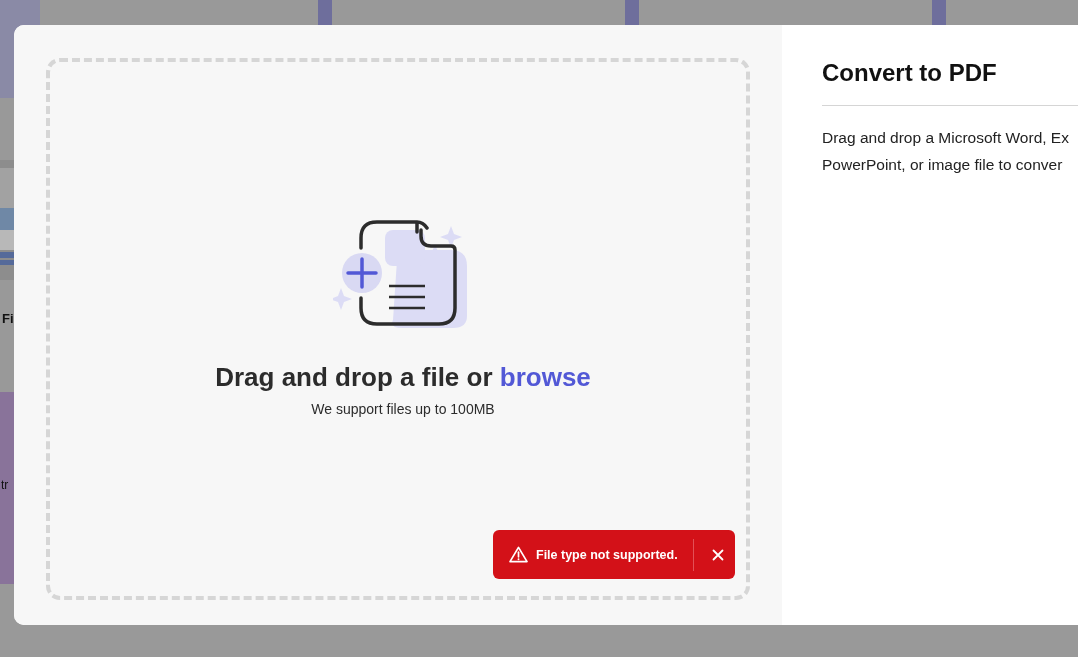 The width and height of the screenshot is (1078, 657). What do you see at coordinates (545, 376) in the screenshot?
I see `browse-link: browse` at bounding box center [545, 376].